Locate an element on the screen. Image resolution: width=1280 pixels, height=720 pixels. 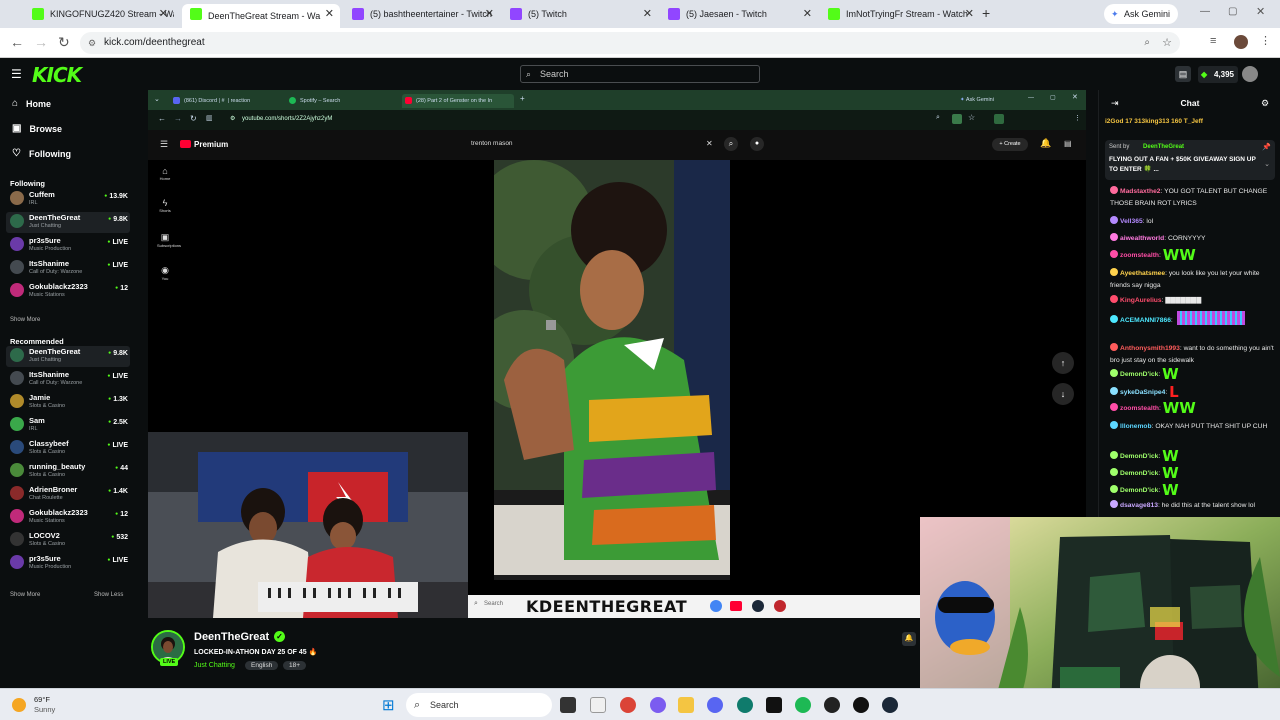
chat-username: dsavage813 is located at coordinates (1139, 505).